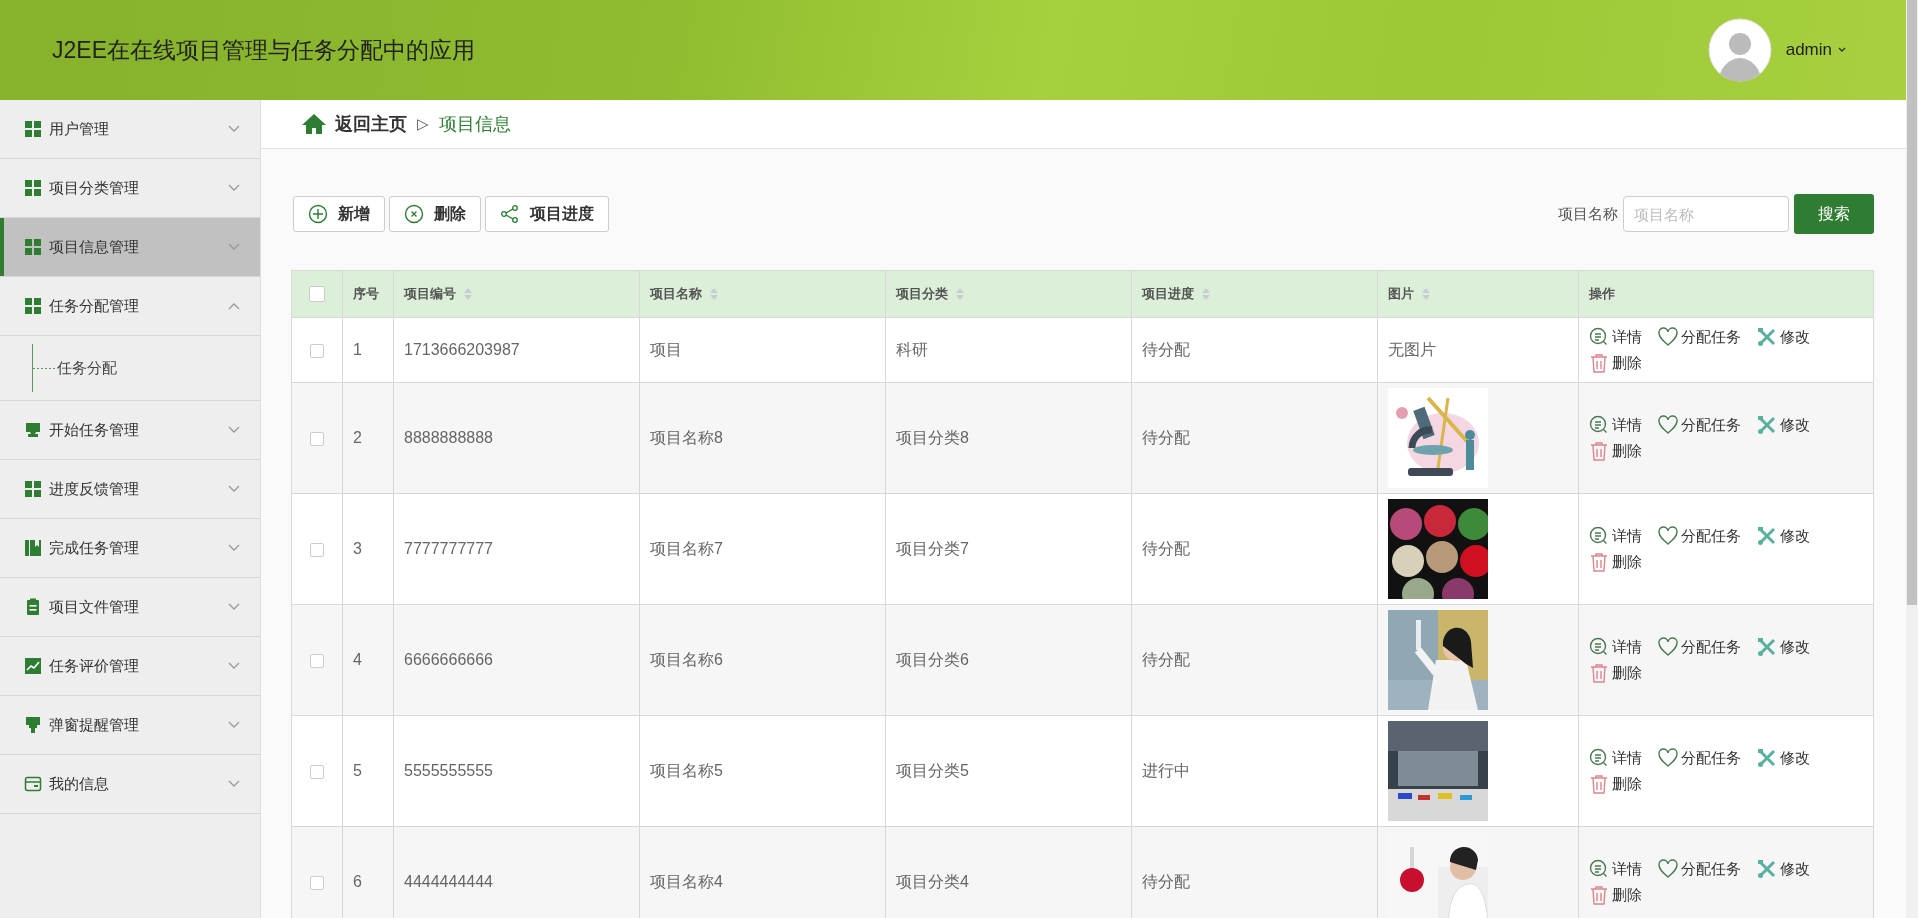 This screenshot has height=918, width=1918. What do you see at coordinates (33, 666) in the screenshot?
I see `chart-icon` at bounding box center [33, 666].